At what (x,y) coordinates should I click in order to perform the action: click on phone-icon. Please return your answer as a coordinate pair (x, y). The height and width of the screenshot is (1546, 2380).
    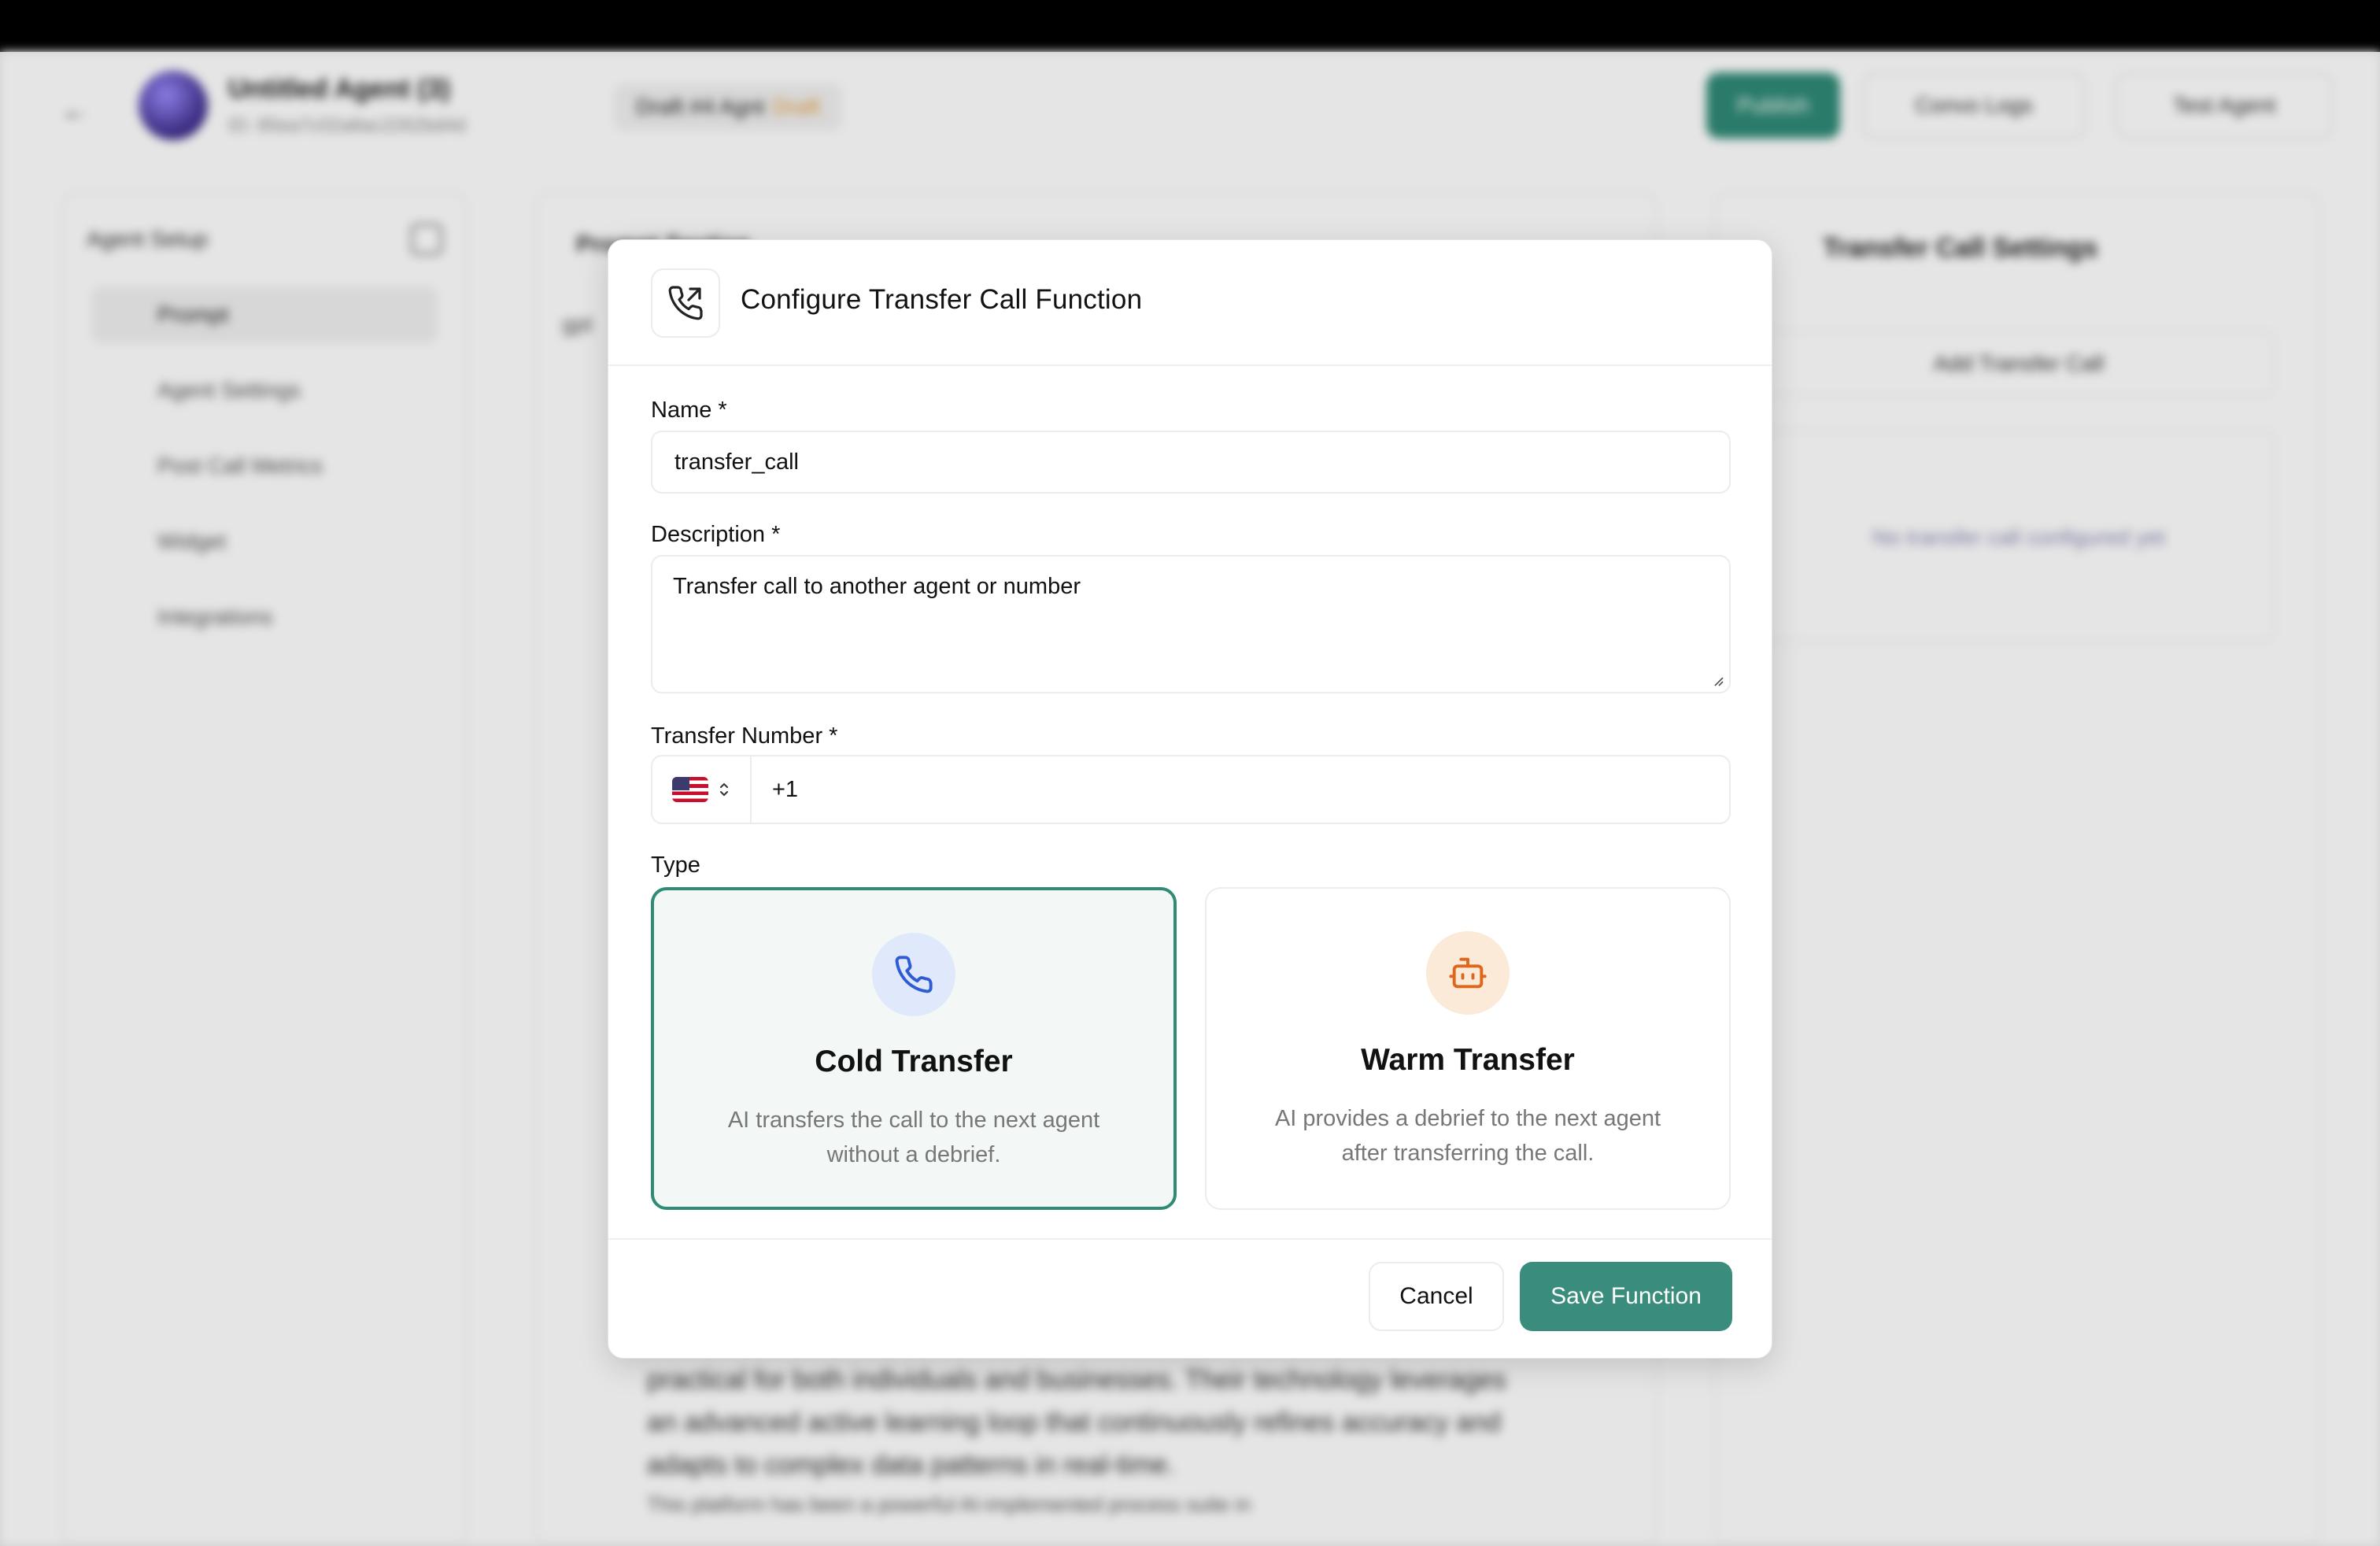
    Looking at the image, I should click on (913, 974).